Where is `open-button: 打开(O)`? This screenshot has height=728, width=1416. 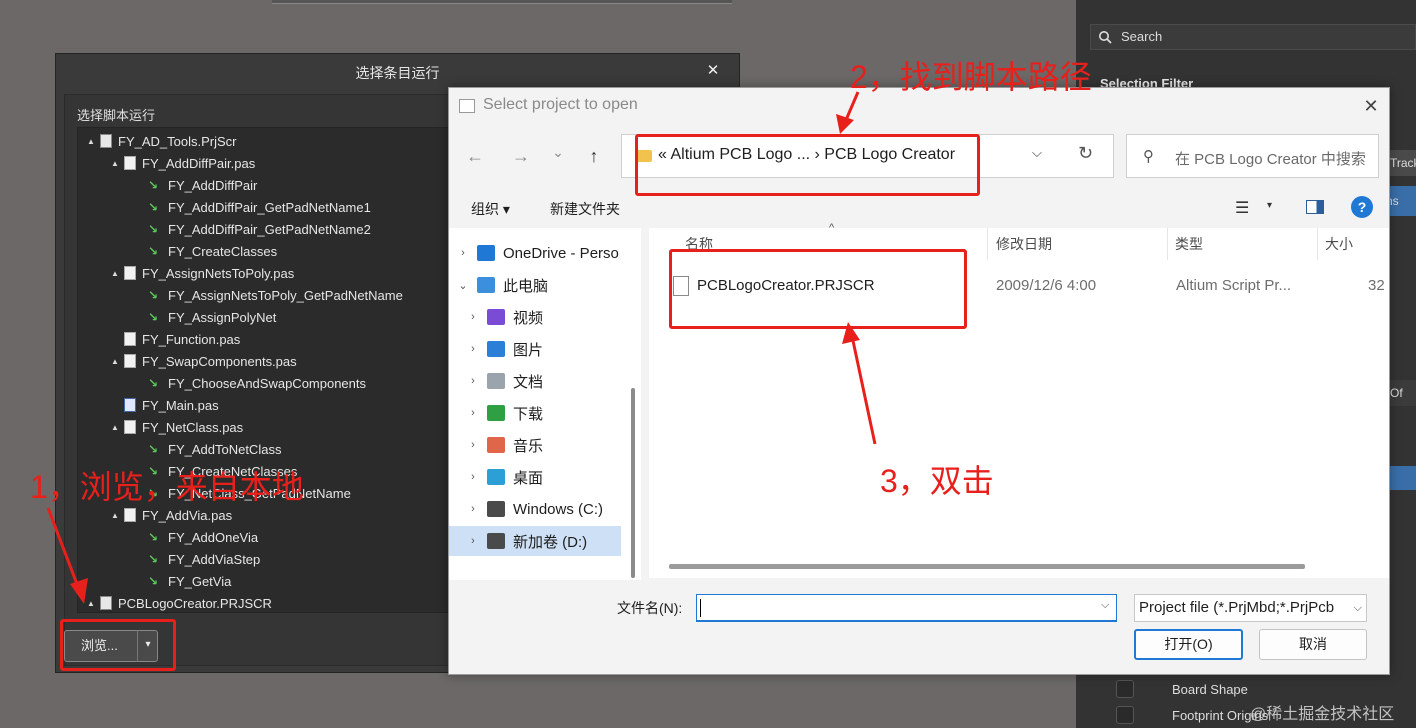
open-button: 打开(O) is located at coordinates (1188, 644).